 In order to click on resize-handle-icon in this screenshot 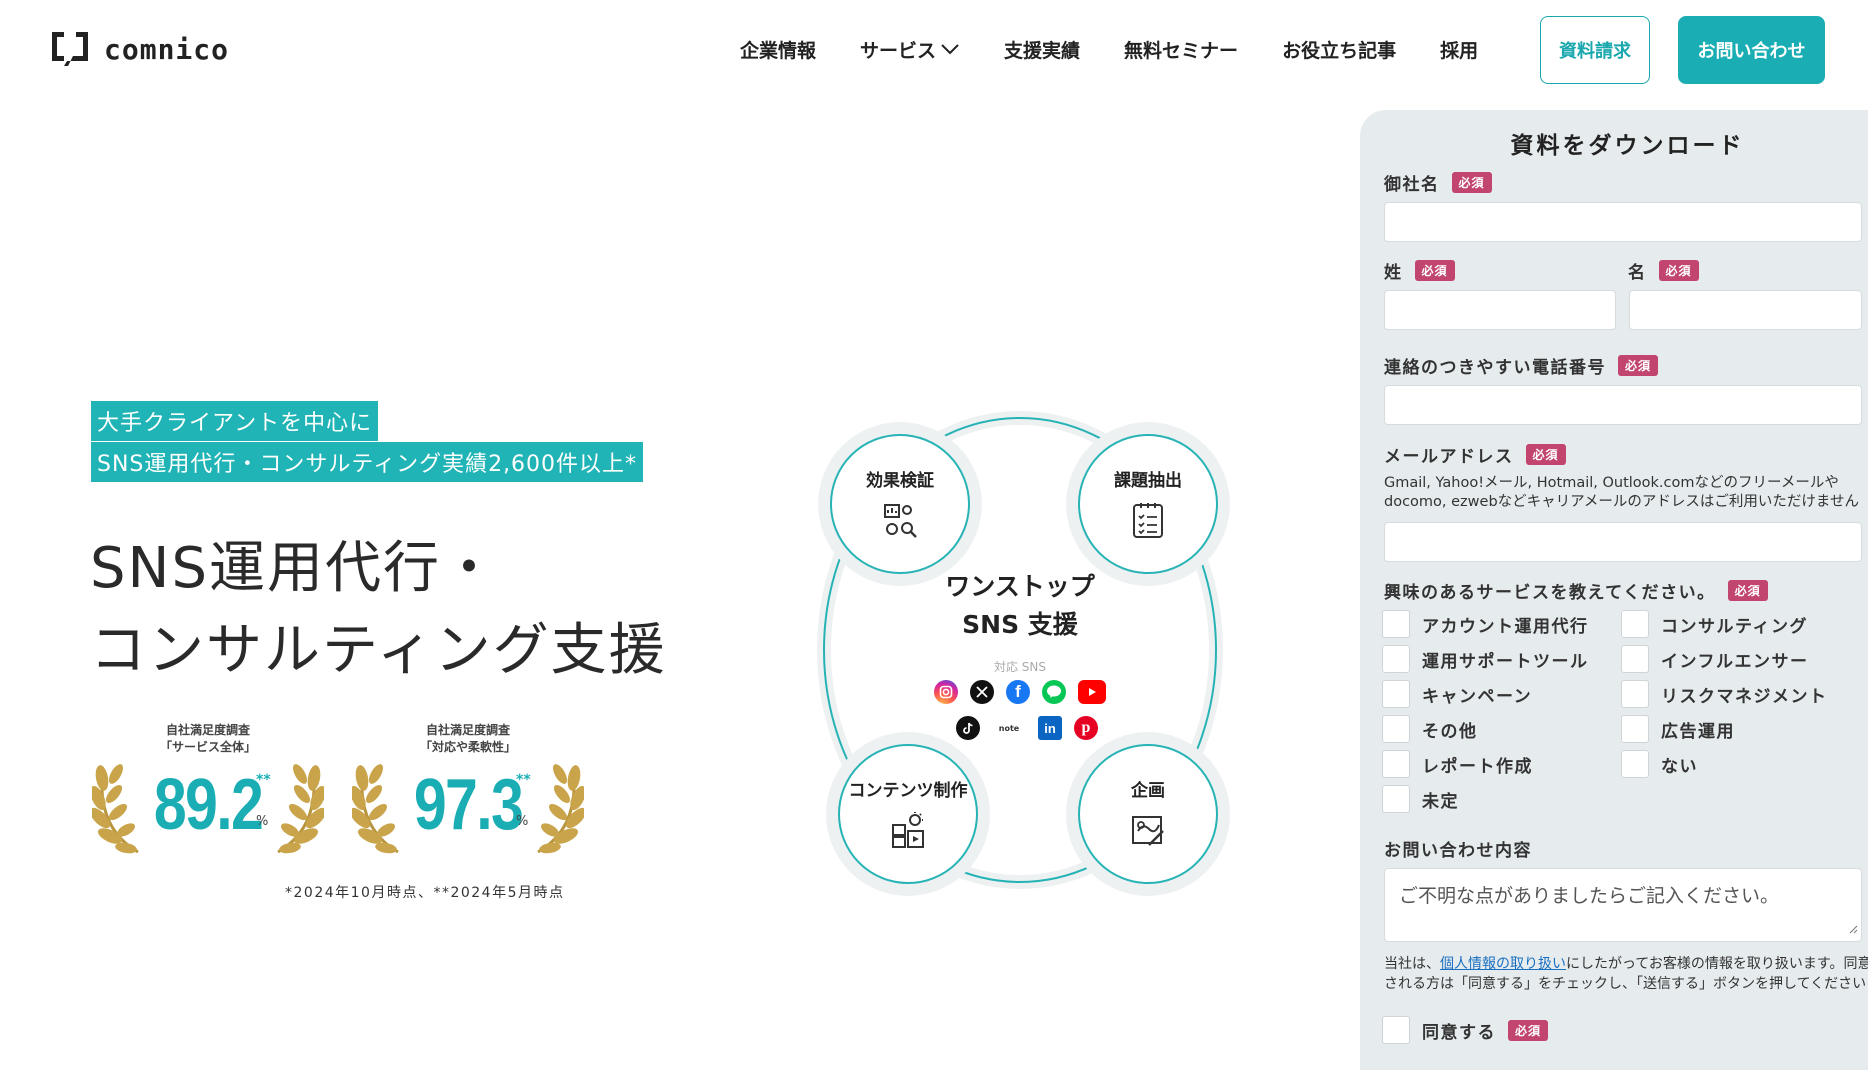, I will do `click(1853, 928)`.